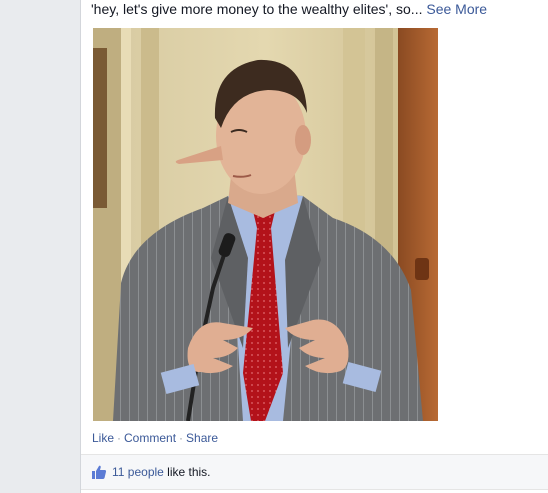  I want to click on like-link: Like, so click(103, 438).